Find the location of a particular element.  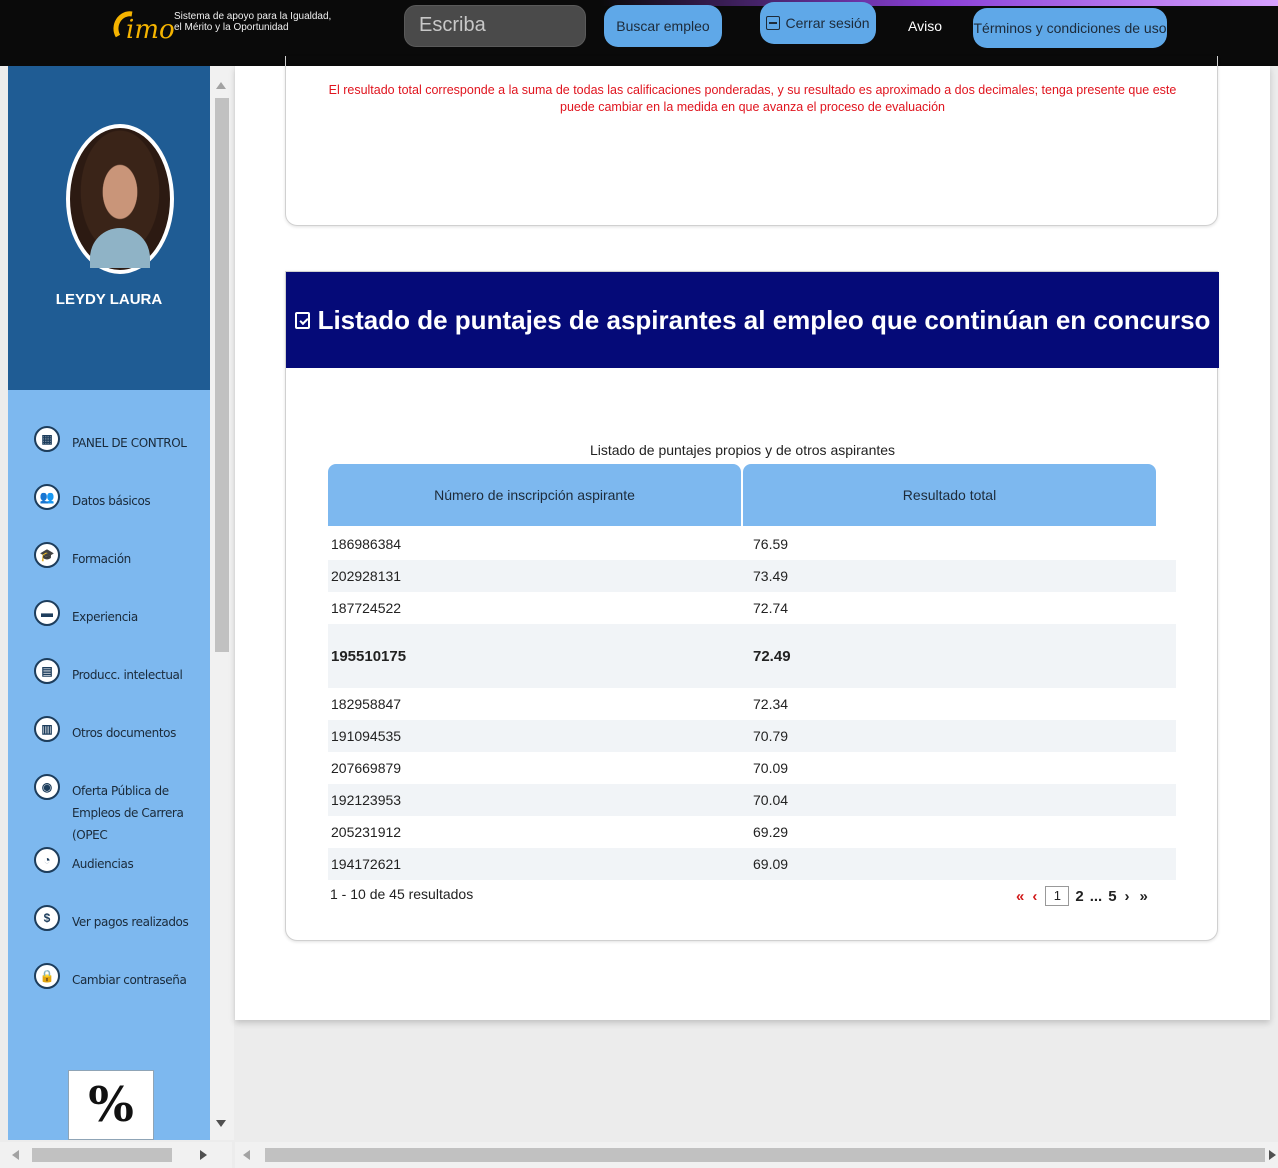

dollar-icon: $ is located at coordinates (47, 918).